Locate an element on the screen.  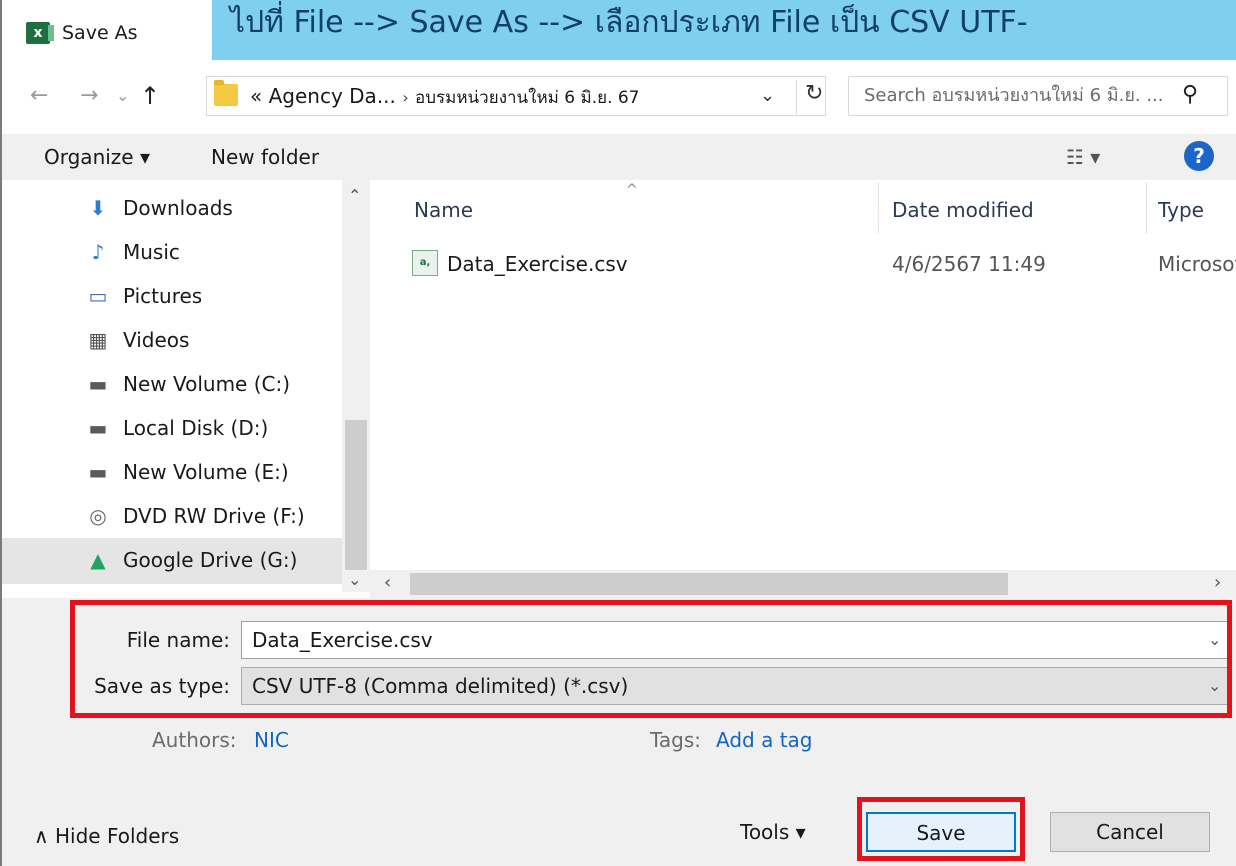
download-arrow-icon: ⬇ is located at coordinates (98, 208).